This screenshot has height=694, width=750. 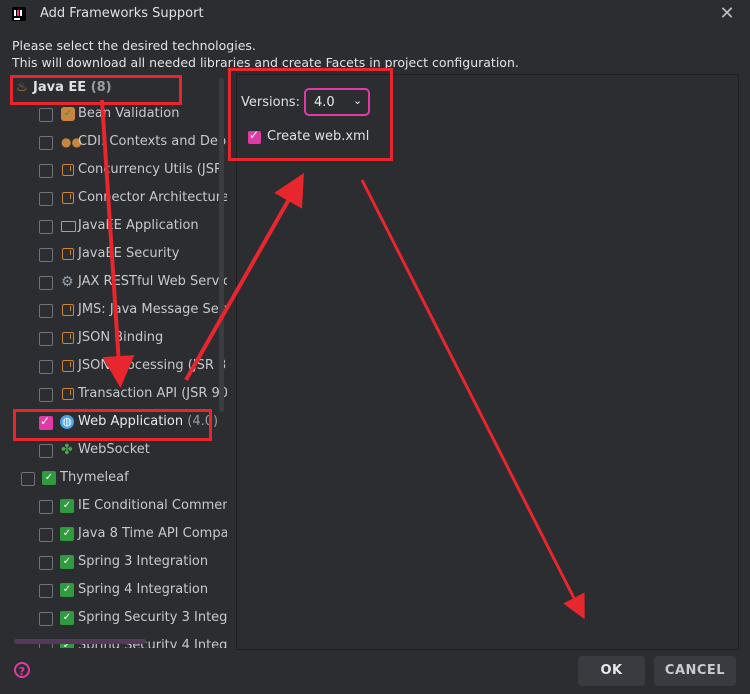 What do you see at coordinates (46, 422) in the screenshot?
I see `checkbox-checked` at bounding box center [46, 422].